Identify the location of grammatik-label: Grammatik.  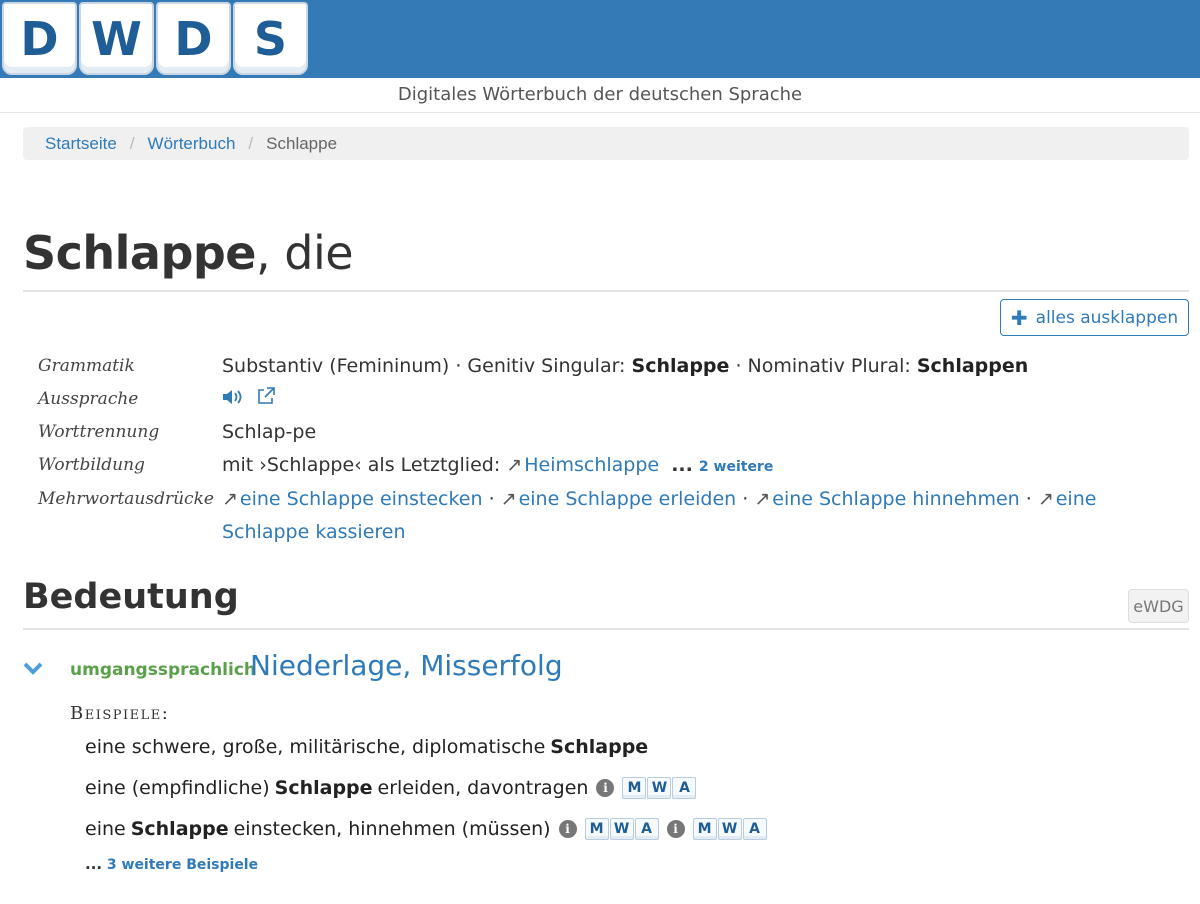
(86, 366).